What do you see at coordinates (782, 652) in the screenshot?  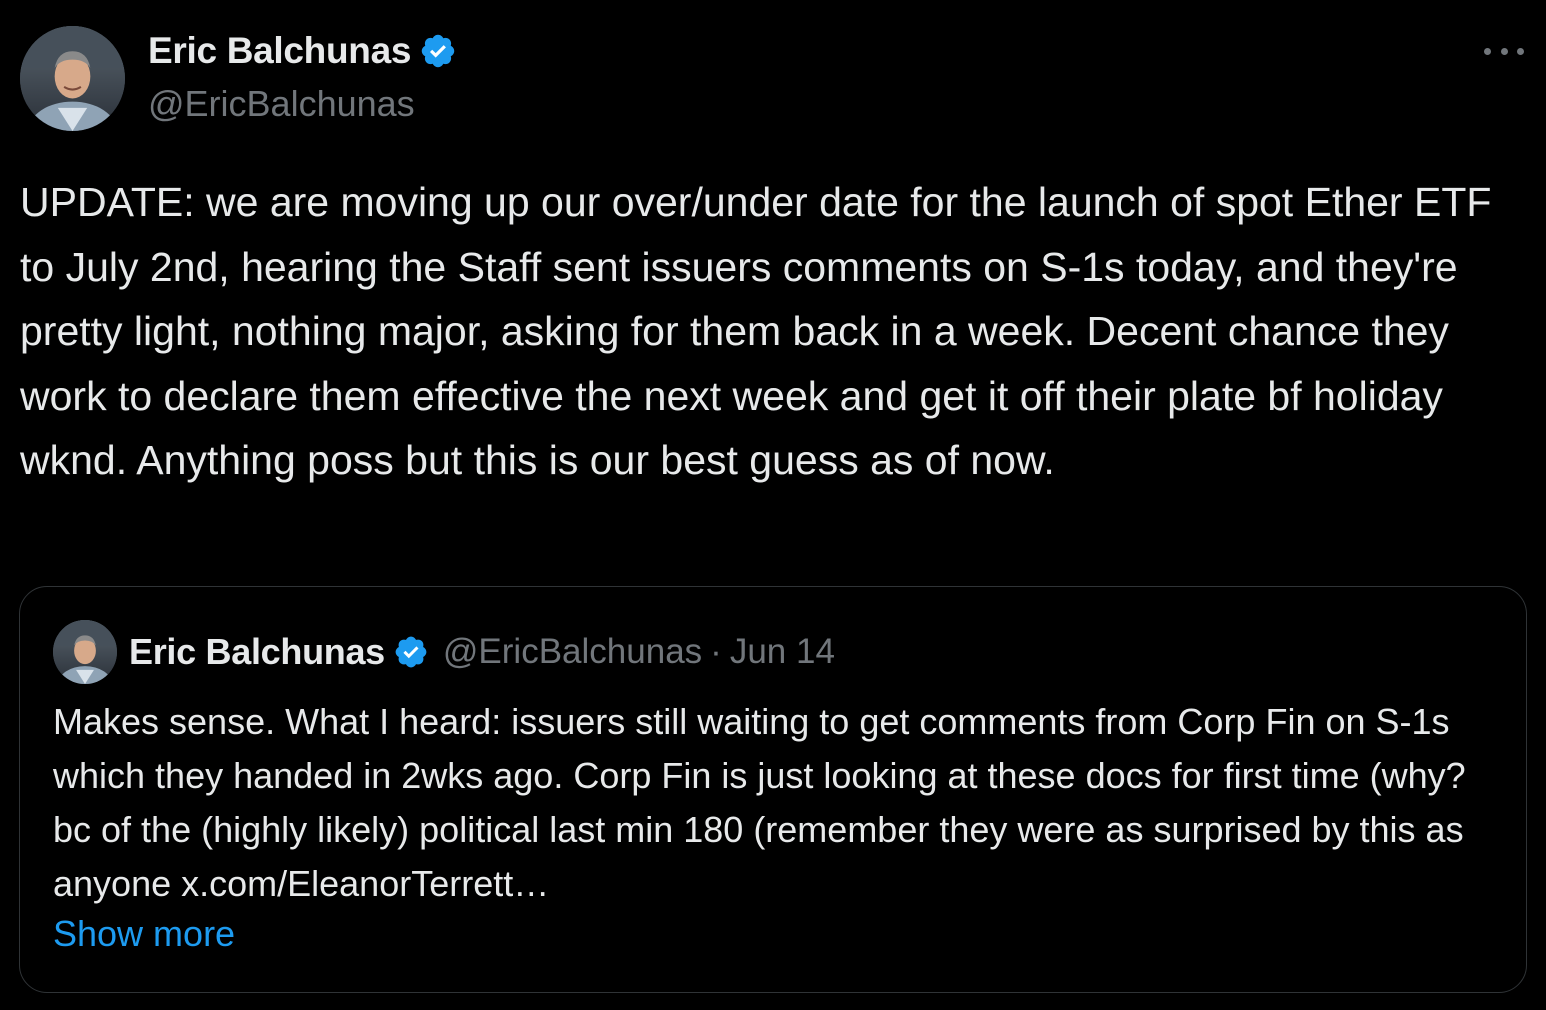 I see `quoted-tweet-date: Jun 14` at bounding box center [782, 652].